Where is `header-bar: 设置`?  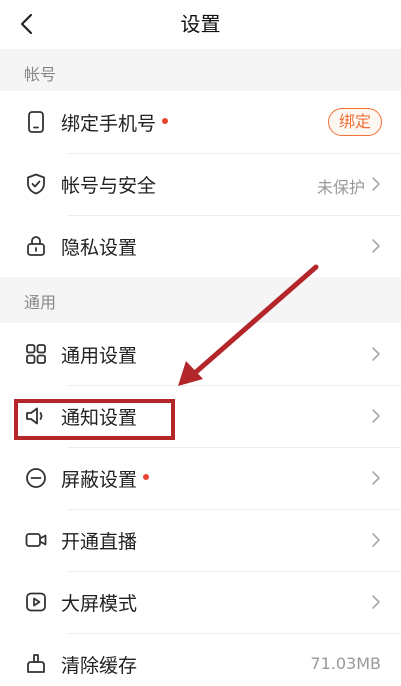
header-bar: 设置 is located at coordinates (200, 24).